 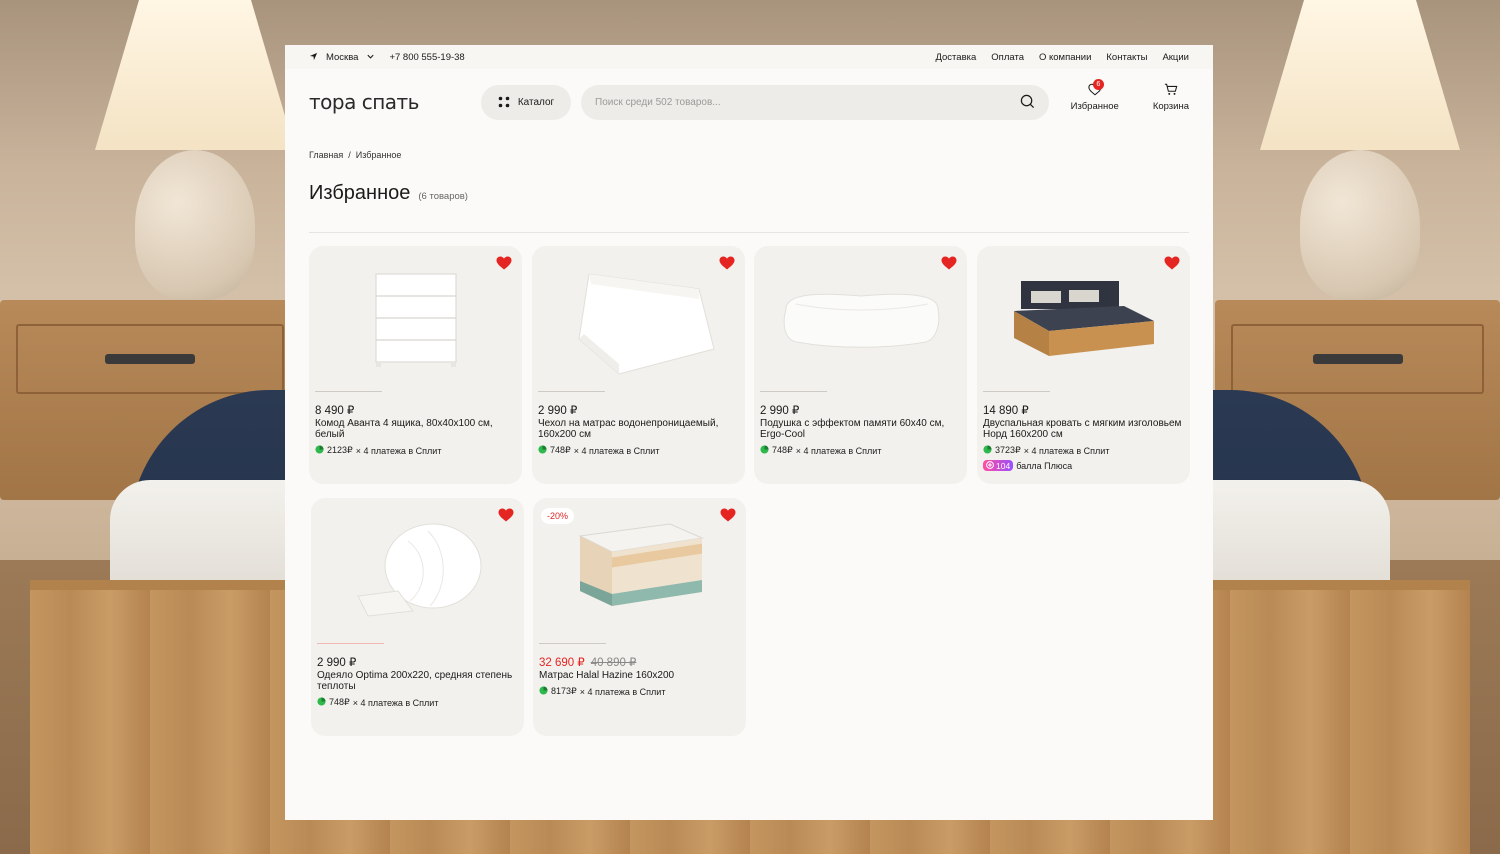 What do you see at coordinates (1170, 106) in the screenshot?
I see `cart-label: Корзина` at bounding box center [1170, 106].